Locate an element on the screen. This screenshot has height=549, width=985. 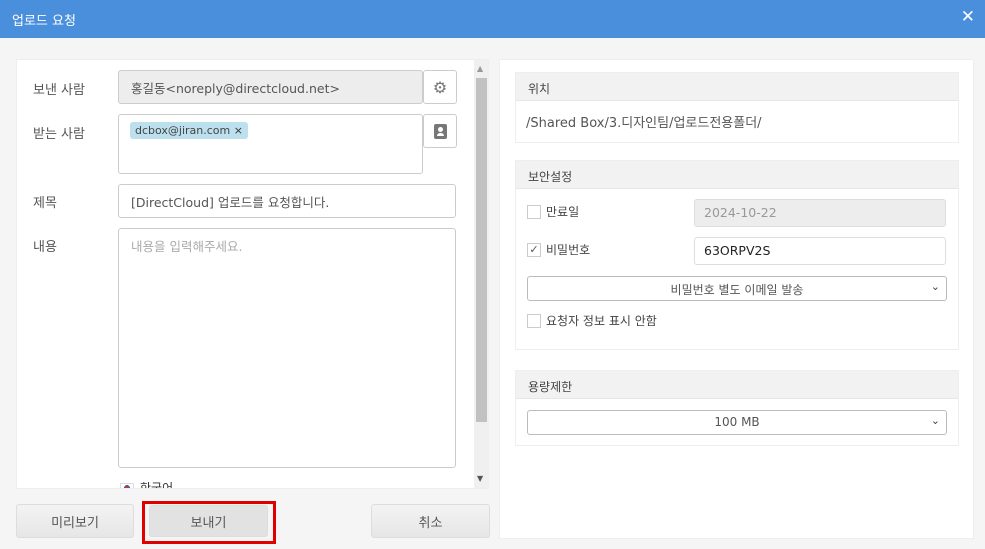
location-path: /Shared Box/3.디자인팀/업로드전용폴더/ is located at coordinates (644, 123).